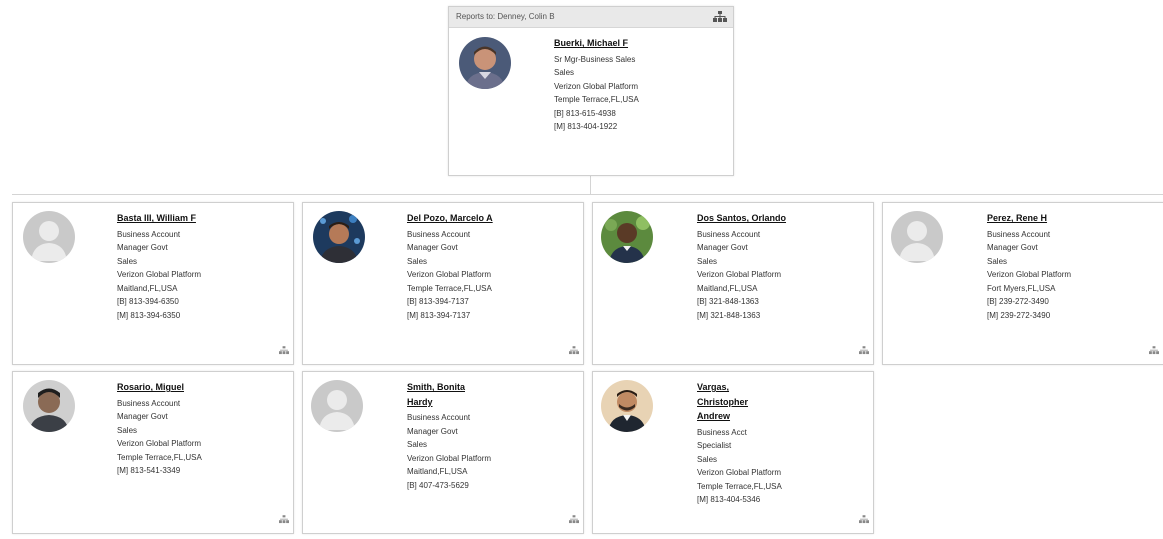 The image size is (1163, 539). Describe the element at coordinates (596, 99) in the screenshot. I see `manager-location: Temple Terrace,FL,USA` at that location.